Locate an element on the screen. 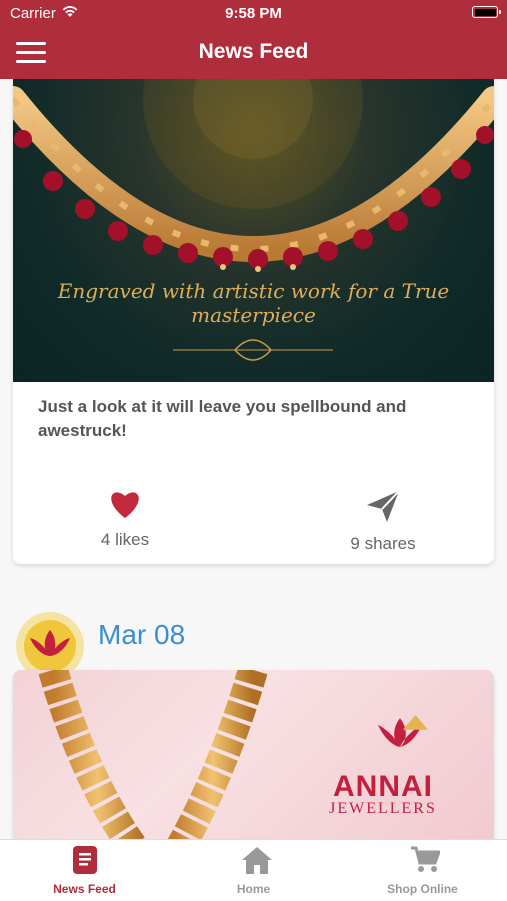 This screenshot has height=901, width=507. home-icon is located at coordinates (257, 860).